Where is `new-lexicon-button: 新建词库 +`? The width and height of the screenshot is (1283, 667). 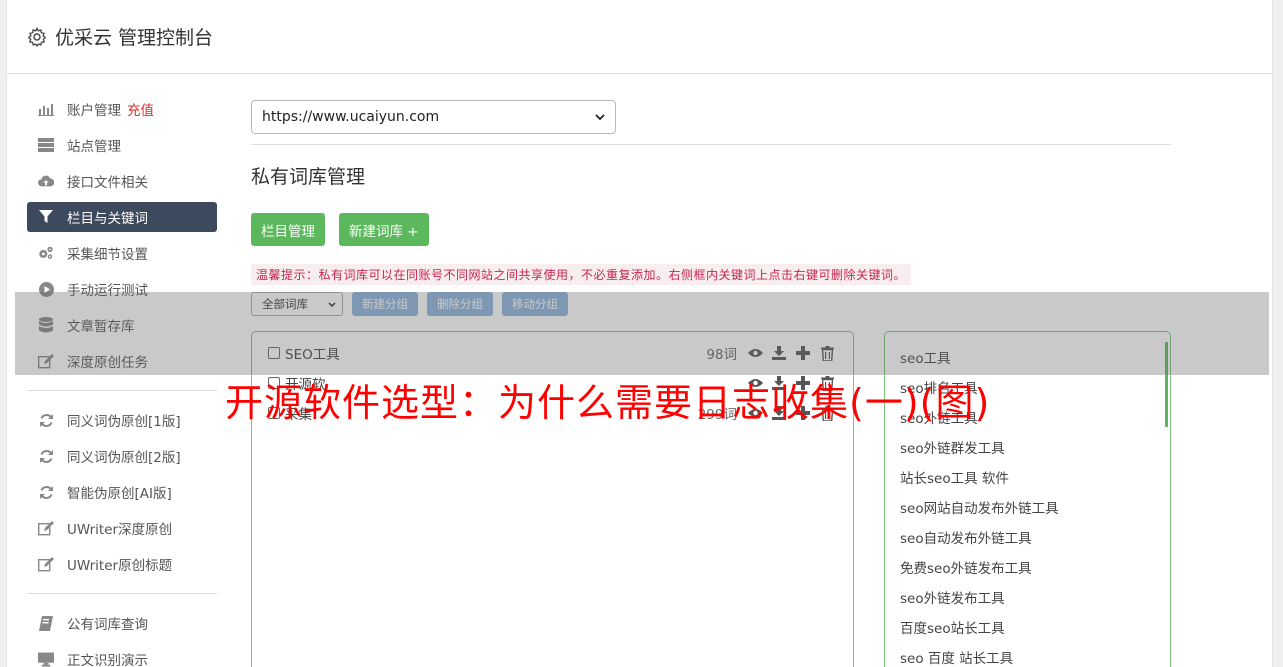 new-lexicon-button: 新建词库 + is located at coordinates (384, 229).